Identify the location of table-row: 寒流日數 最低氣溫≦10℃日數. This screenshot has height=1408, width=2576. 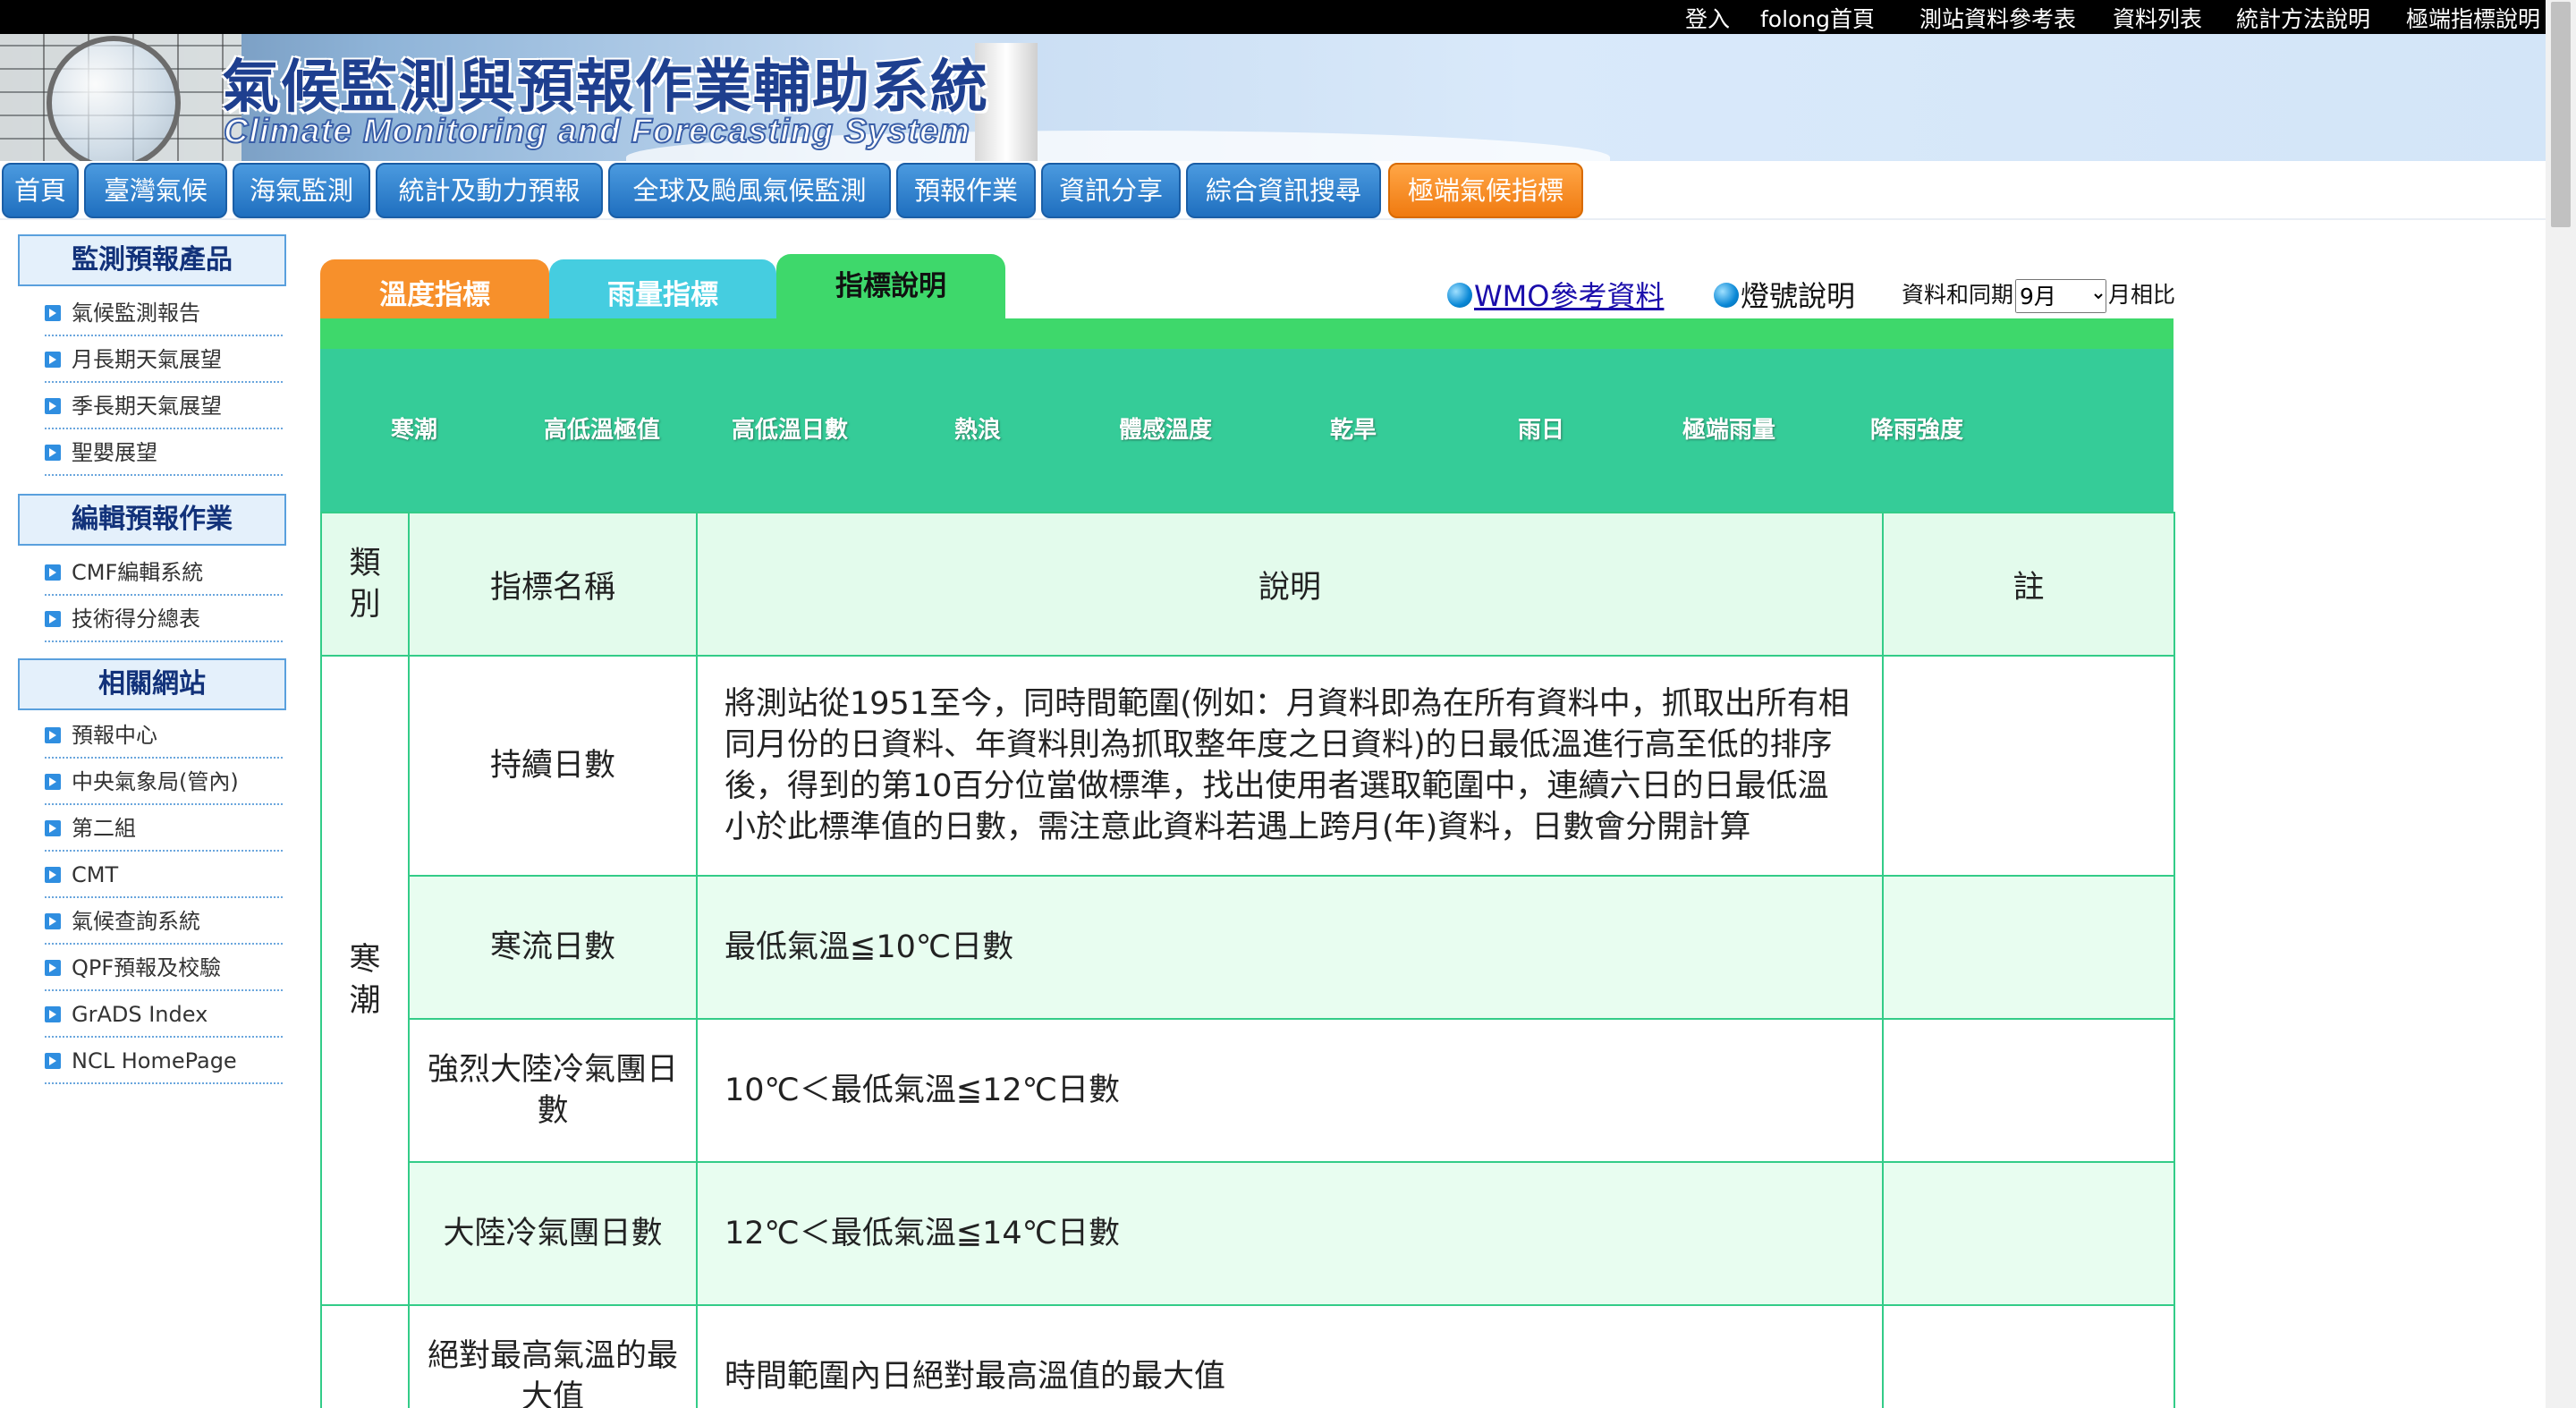
(1248, 947).